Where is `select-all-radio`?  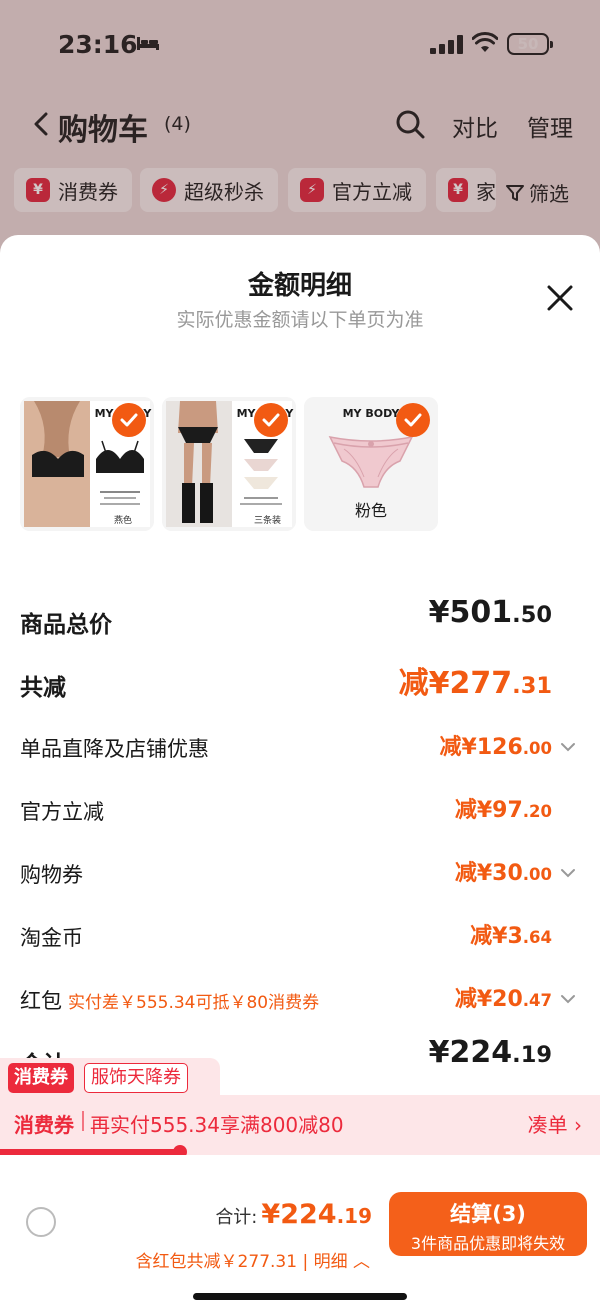
select-all-radio is located at coordinates (41, 1222).